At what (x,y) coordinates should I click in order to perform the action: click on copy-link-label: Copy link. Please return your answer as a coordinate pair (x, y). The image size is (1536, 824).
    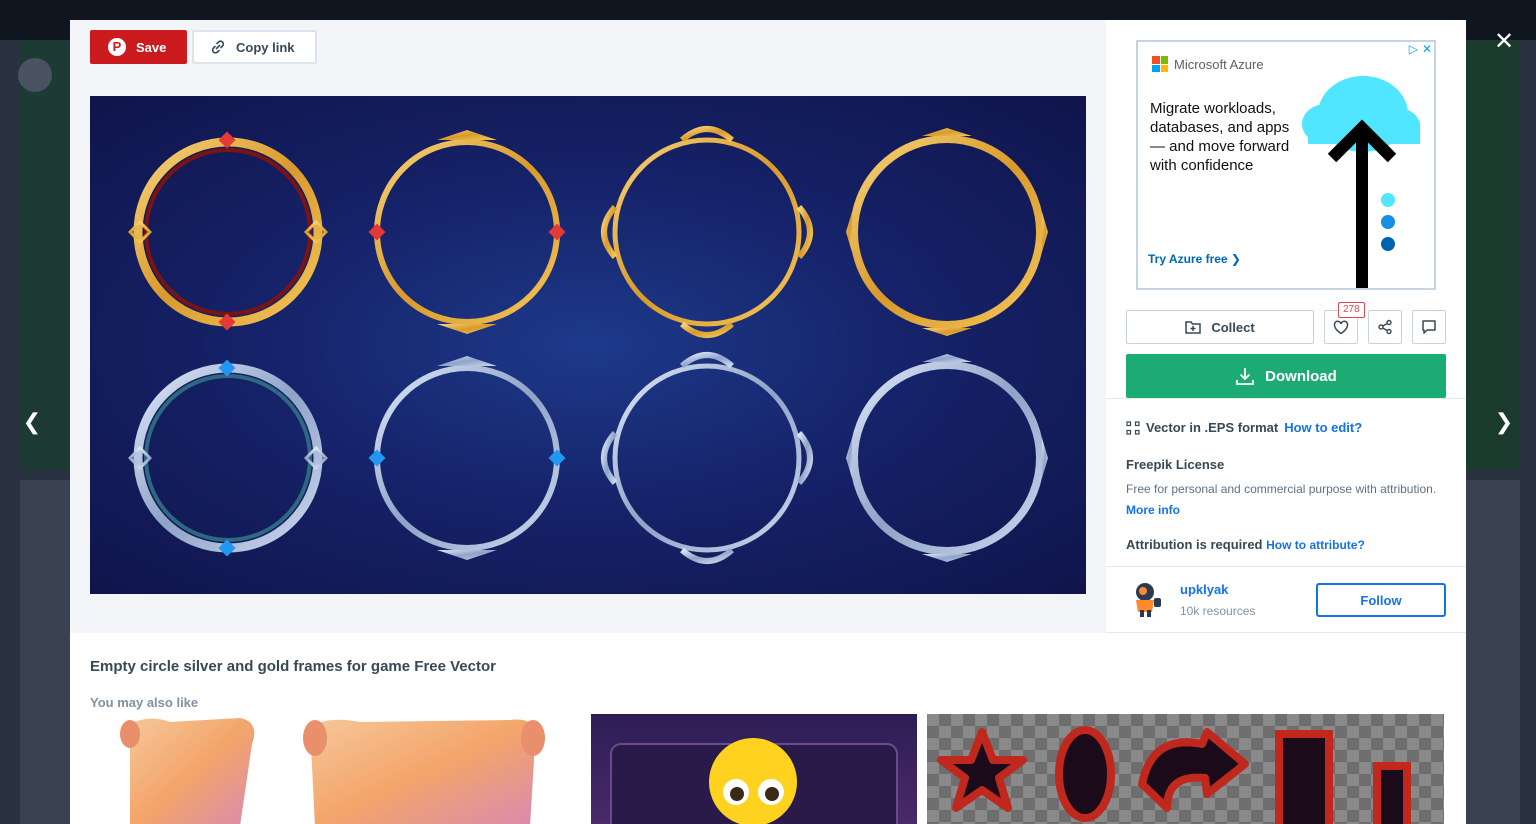
    Looking at the image, I should click on (265, 47).